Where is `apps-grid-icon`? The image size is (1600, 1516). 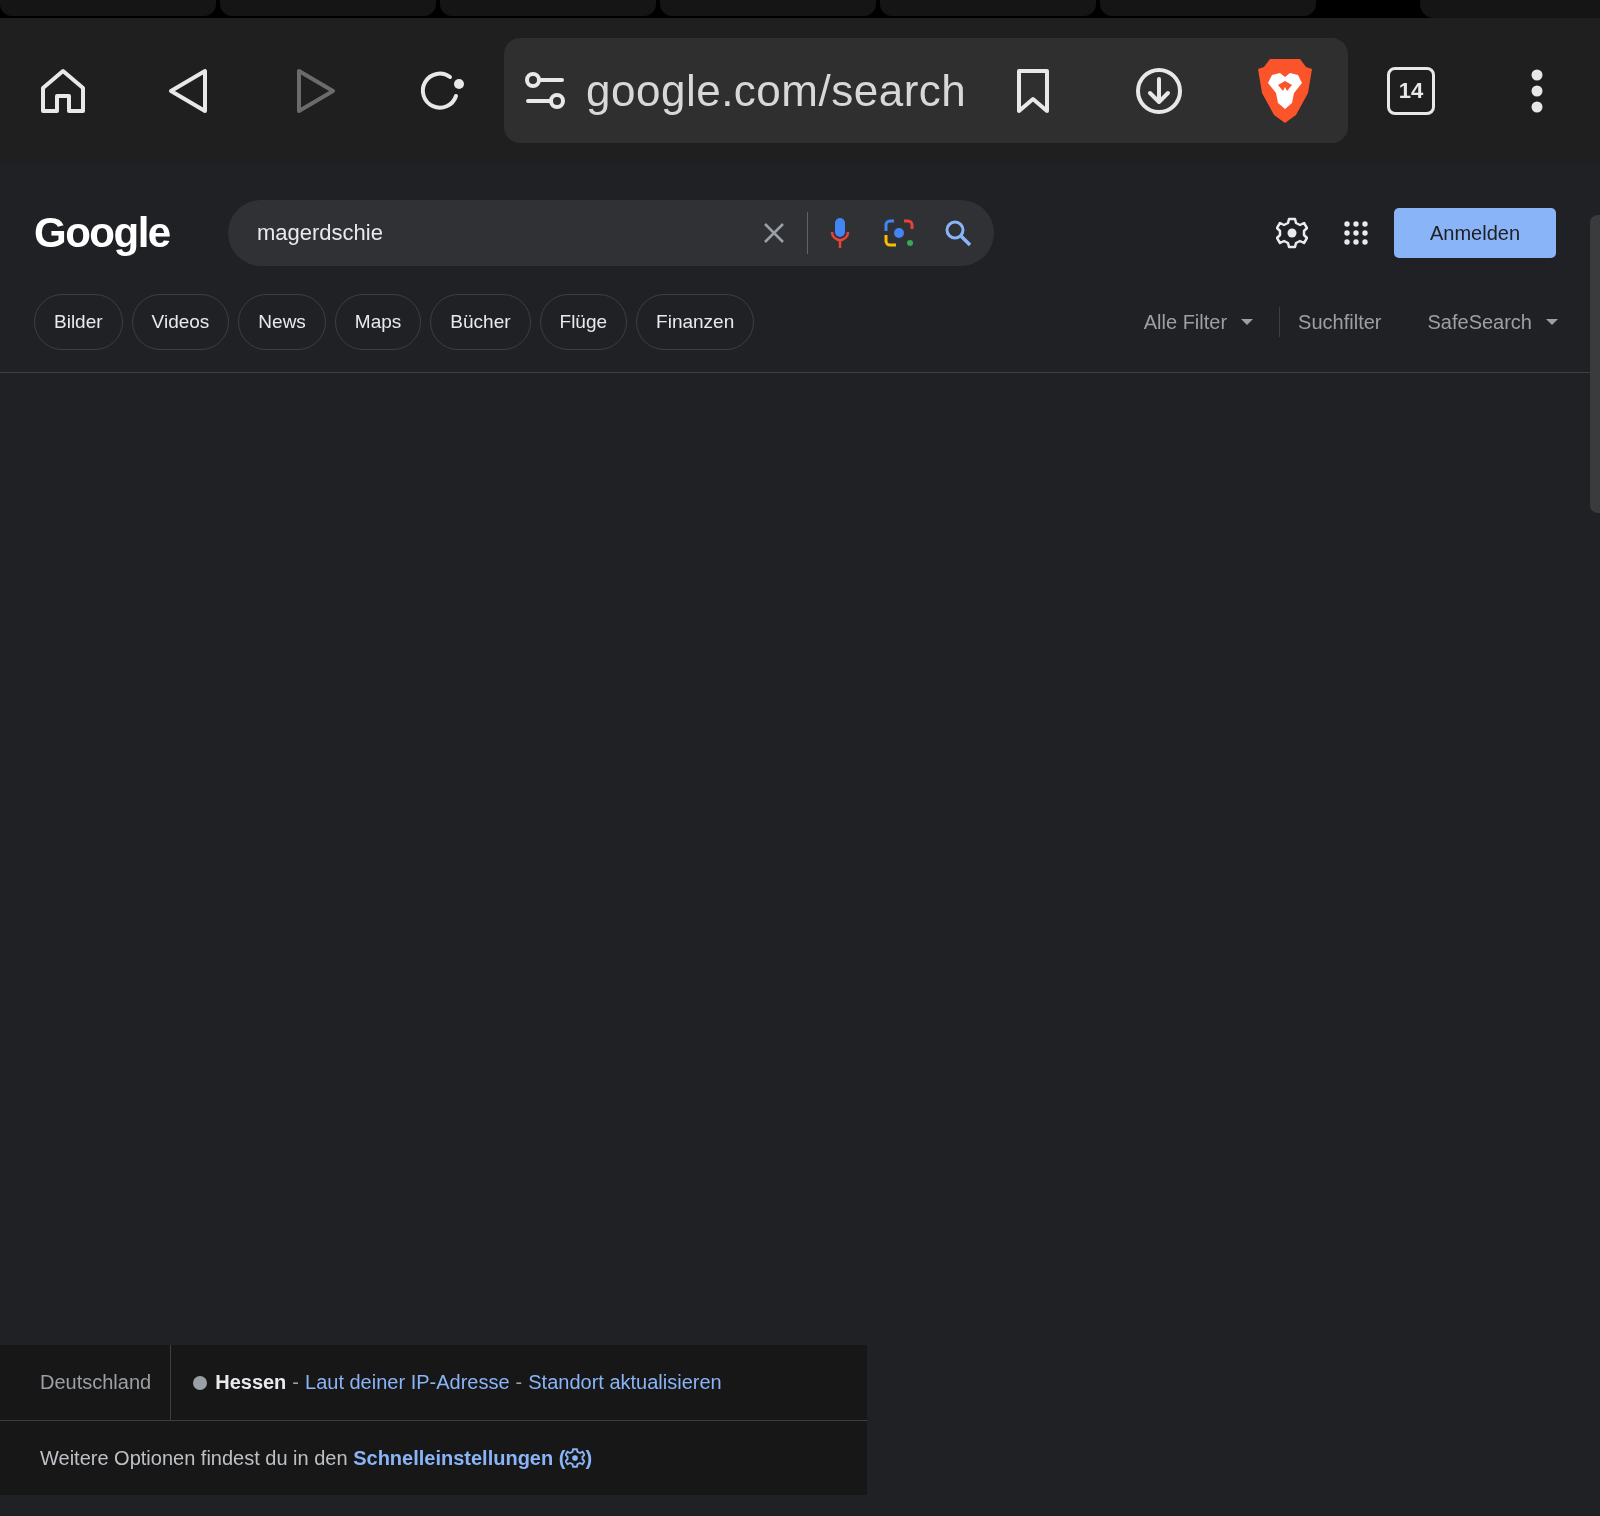 apps-grid-icon is located at coordinates (1356, 233).